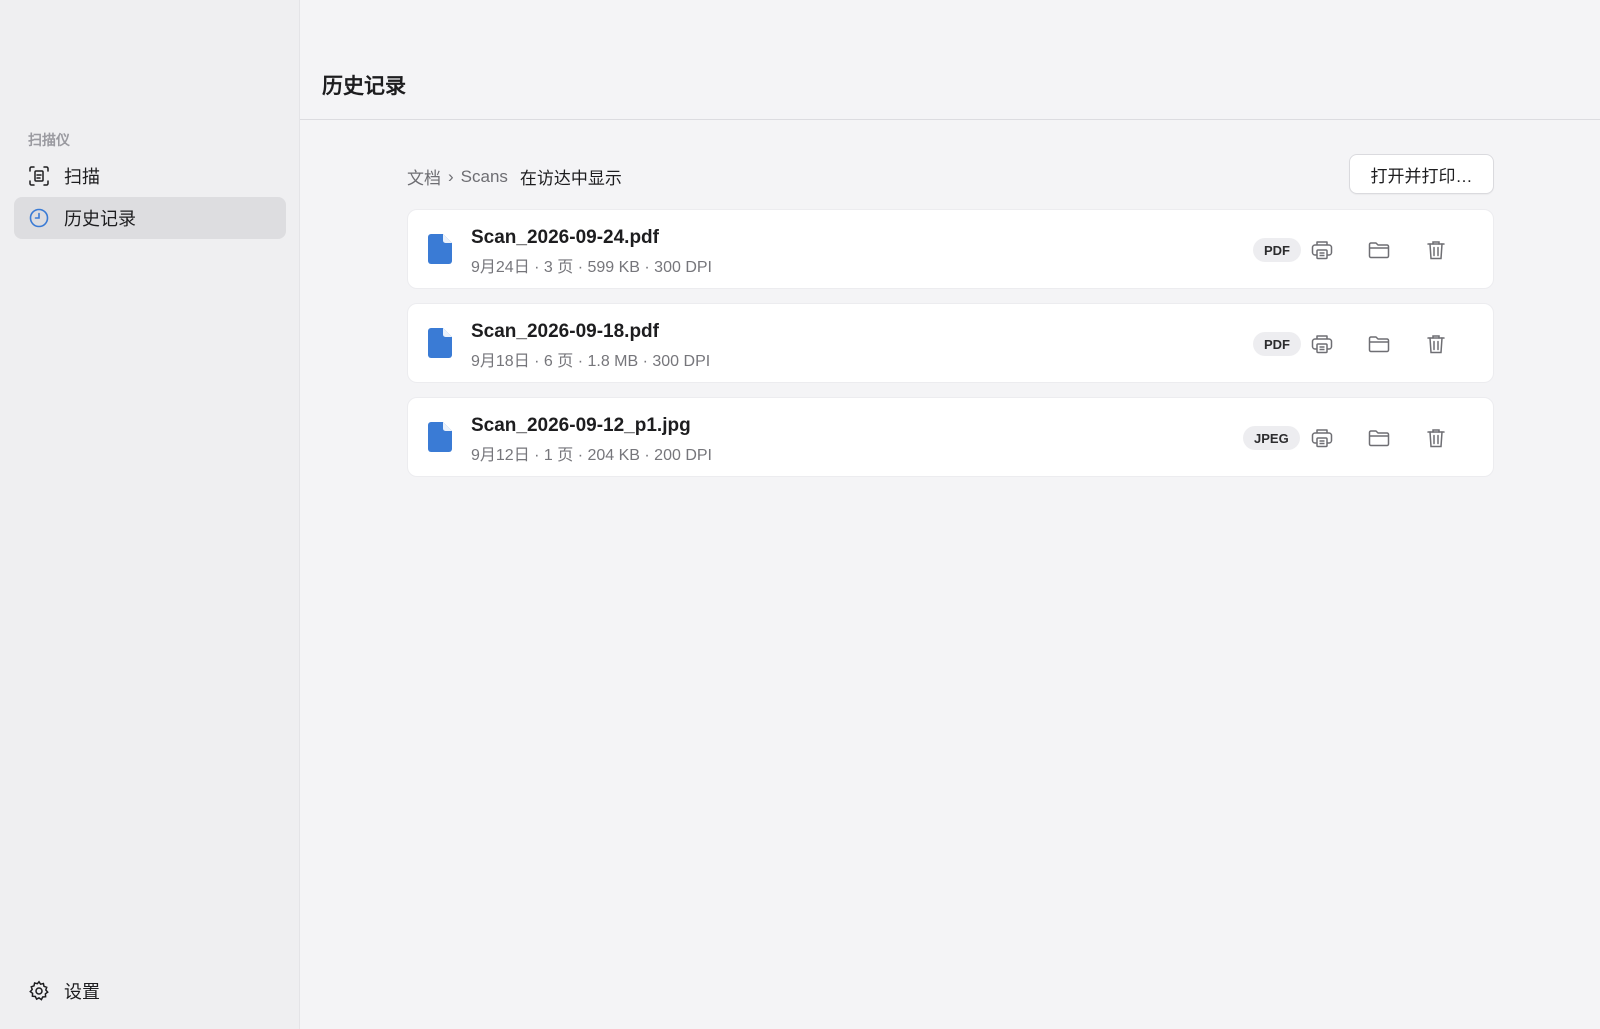  What do you see at coordinates (484, 177) in the screenshot?
I see `breadcrumb-folder: Scans` at bounding box center [484, 177].